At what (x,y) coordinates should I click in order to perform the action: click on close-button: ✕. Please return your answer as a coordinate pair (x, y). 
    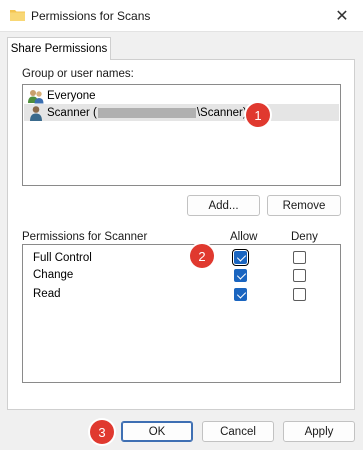
    Looking at the image, I should click on (342, 16).